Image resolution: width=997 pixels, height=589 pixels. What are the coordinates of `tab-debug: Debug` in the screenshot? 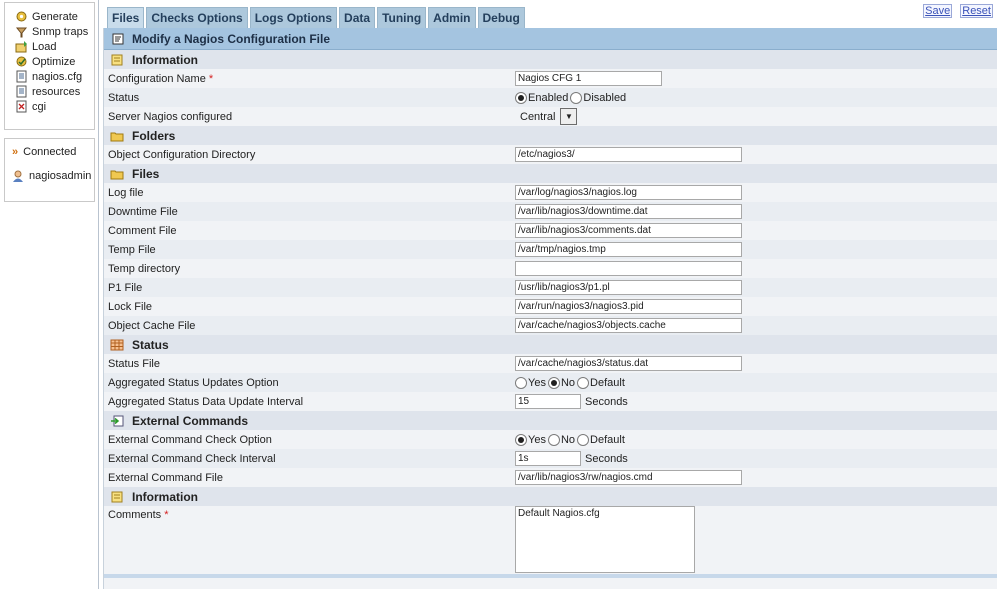 It's located at (501, 17).